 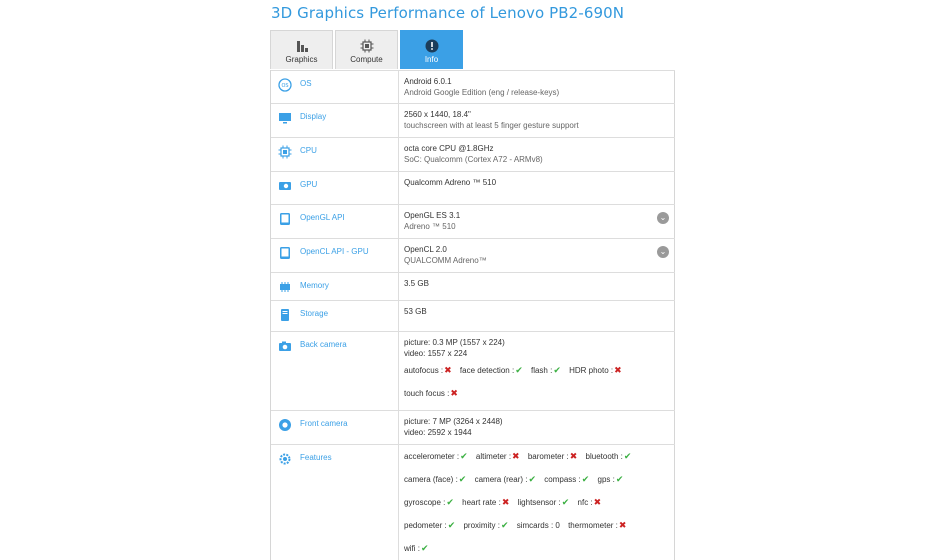 I want to click on feature-heart-rate: heart rate :✖, so click(x=485, y=502).